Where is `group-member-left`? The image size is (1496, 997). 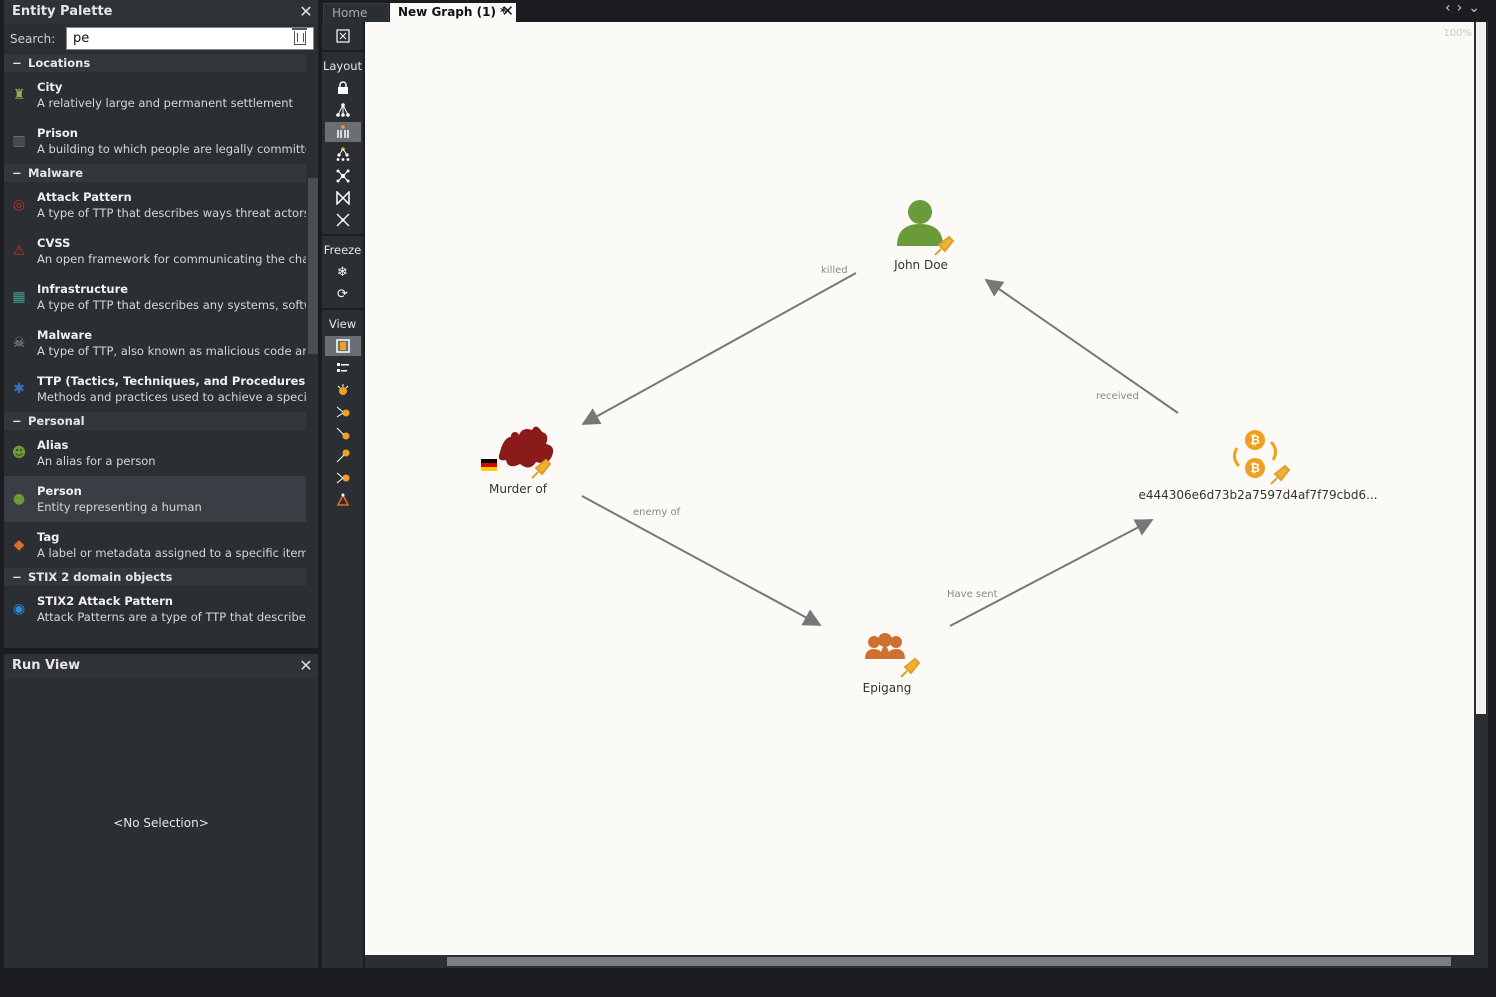
group-member-left is located at coordinates (874, 642).